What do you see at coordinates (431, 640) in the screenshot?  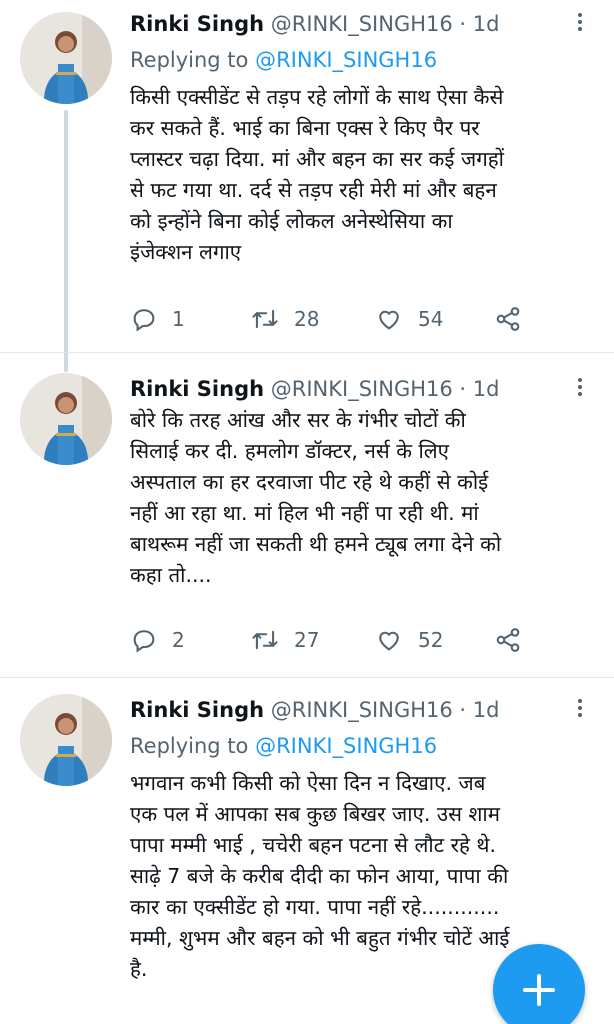 I see `like-count: 52` at bounding box center [431, 640].